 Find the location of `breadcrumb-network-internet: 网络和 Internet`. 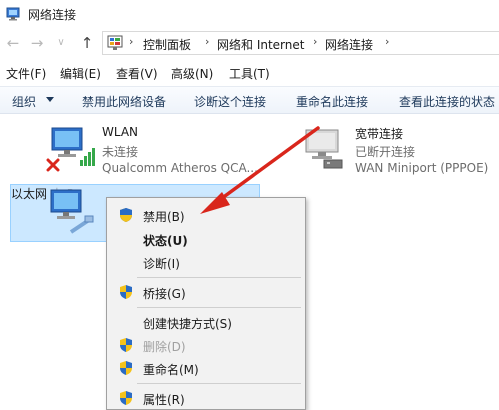

breadcrumb-network-internet: 网络和 Internet is located at coordinates (260, 44).